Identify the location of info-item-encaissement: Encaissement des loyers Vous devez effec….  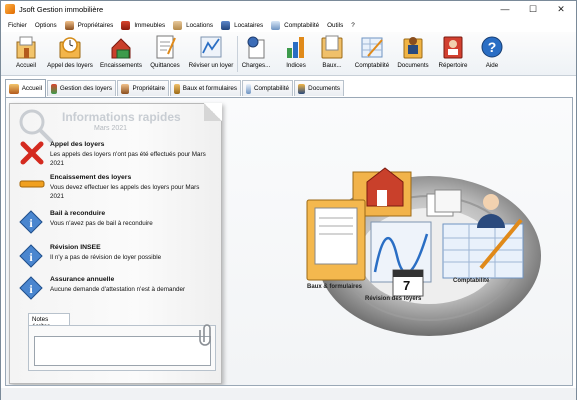
(115, 187).